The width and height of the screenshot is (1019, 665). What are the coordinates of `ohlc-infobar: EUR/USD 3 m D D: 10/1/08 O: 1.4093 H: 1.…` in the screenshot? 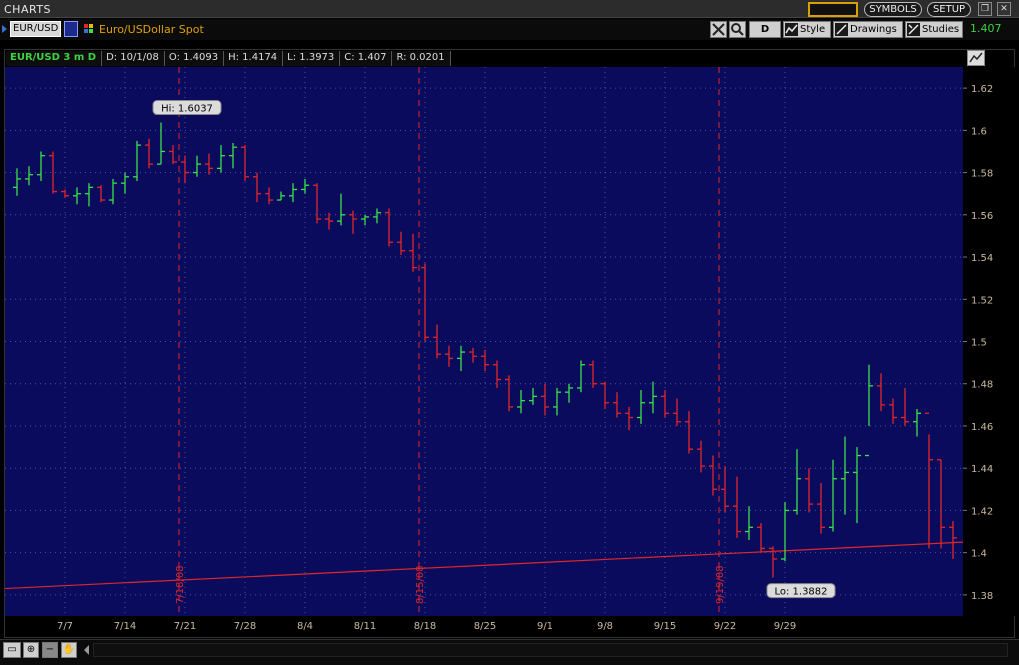 It's located at (228, 58).